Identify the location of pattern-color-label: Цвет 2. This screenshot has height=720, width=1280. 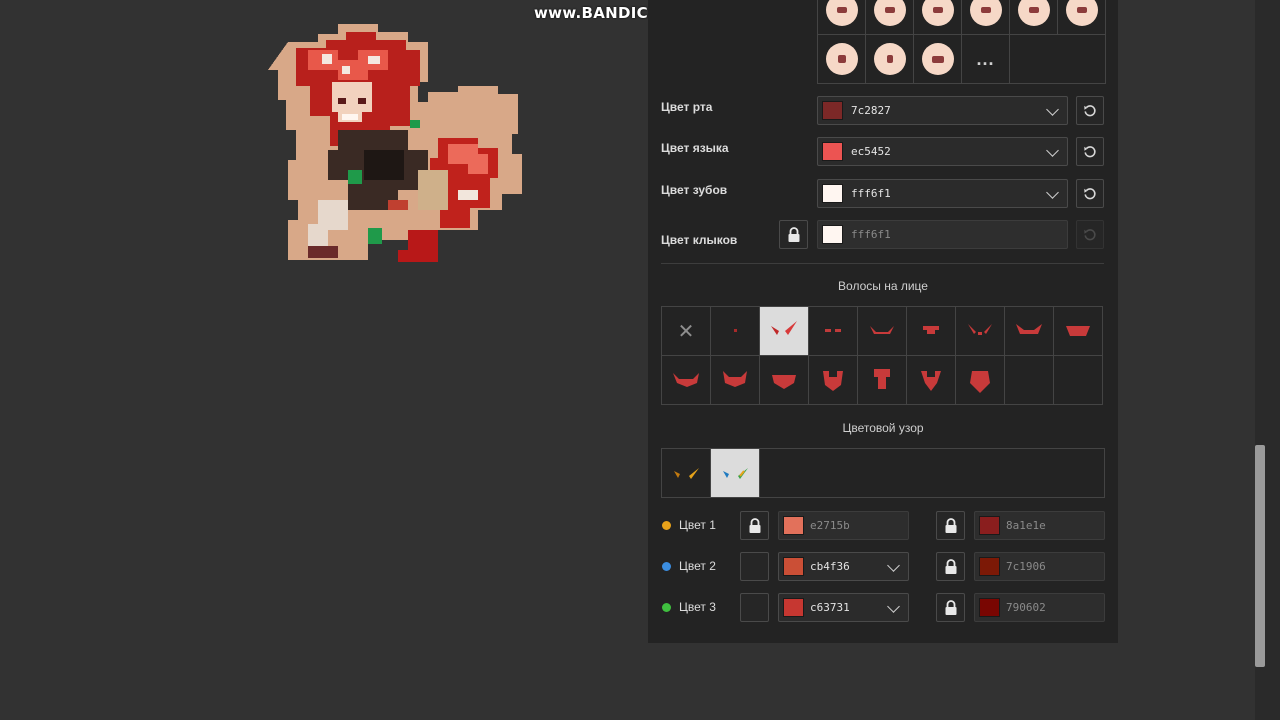
(697, 566).